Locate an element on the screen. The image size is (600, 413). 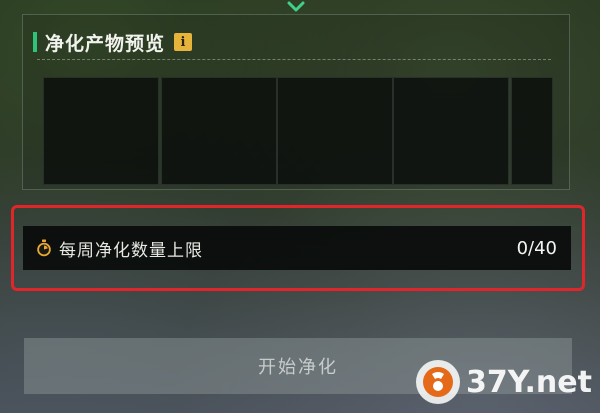
preview-header: 净化产物预览 i is located at coordinates (113, 42).